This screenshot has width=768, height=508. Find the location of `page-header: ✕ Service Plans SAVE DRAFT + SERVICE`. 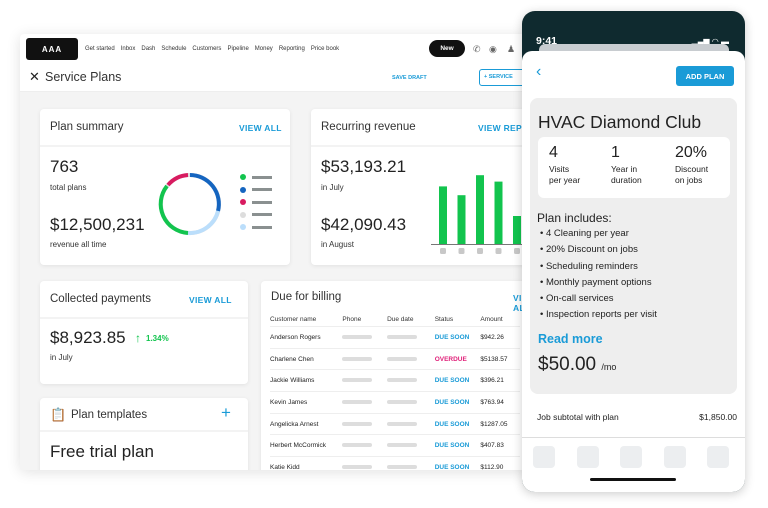

page-header: ✕ Service Plans SAVE DRAFT + SERVICE is located at coordinates (275, 78).